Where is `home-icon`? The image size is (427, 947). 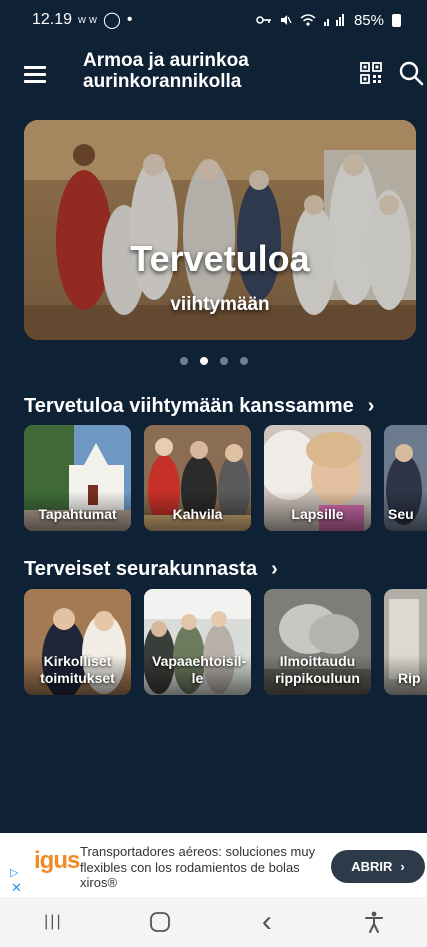
home-icon is located at coordinates (160, 922).